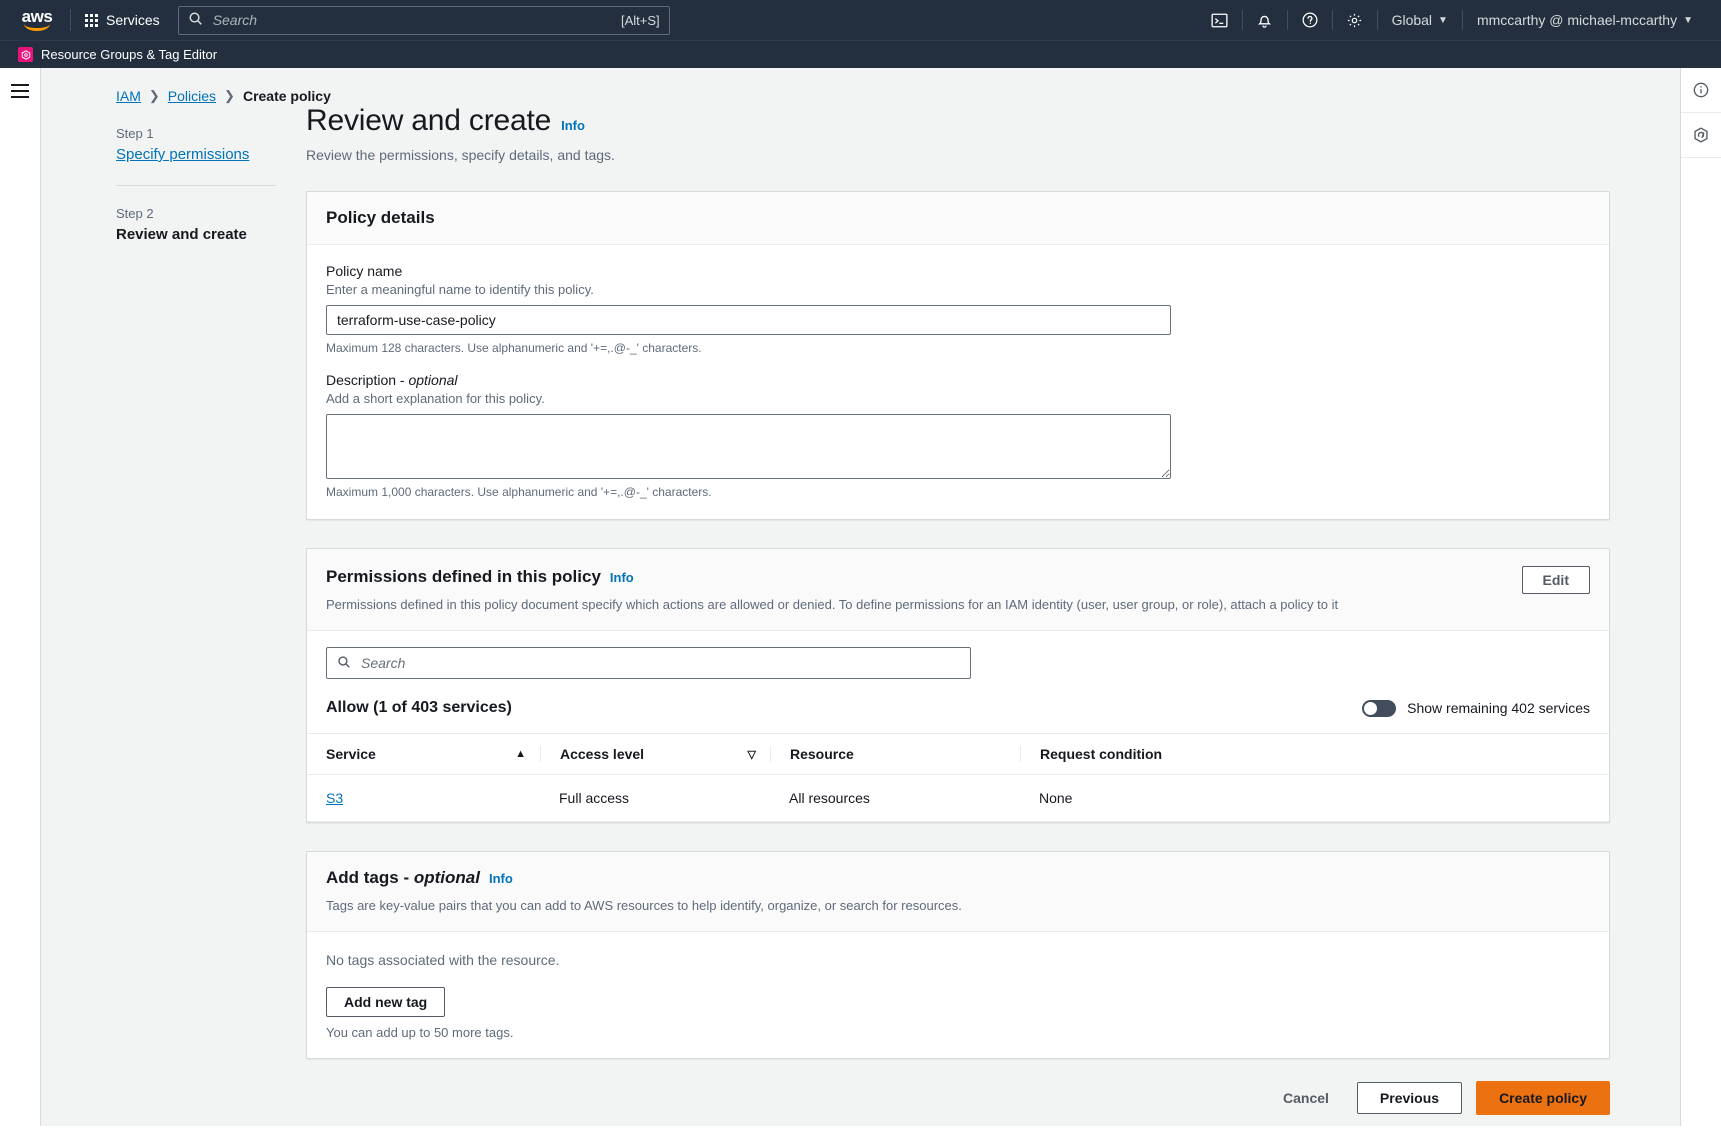 The image size is (1721, 1141). Describe the element at coordinates (192, 96) in the screenshot. I see `breadcrumb-item-policies: Policies` at that location.